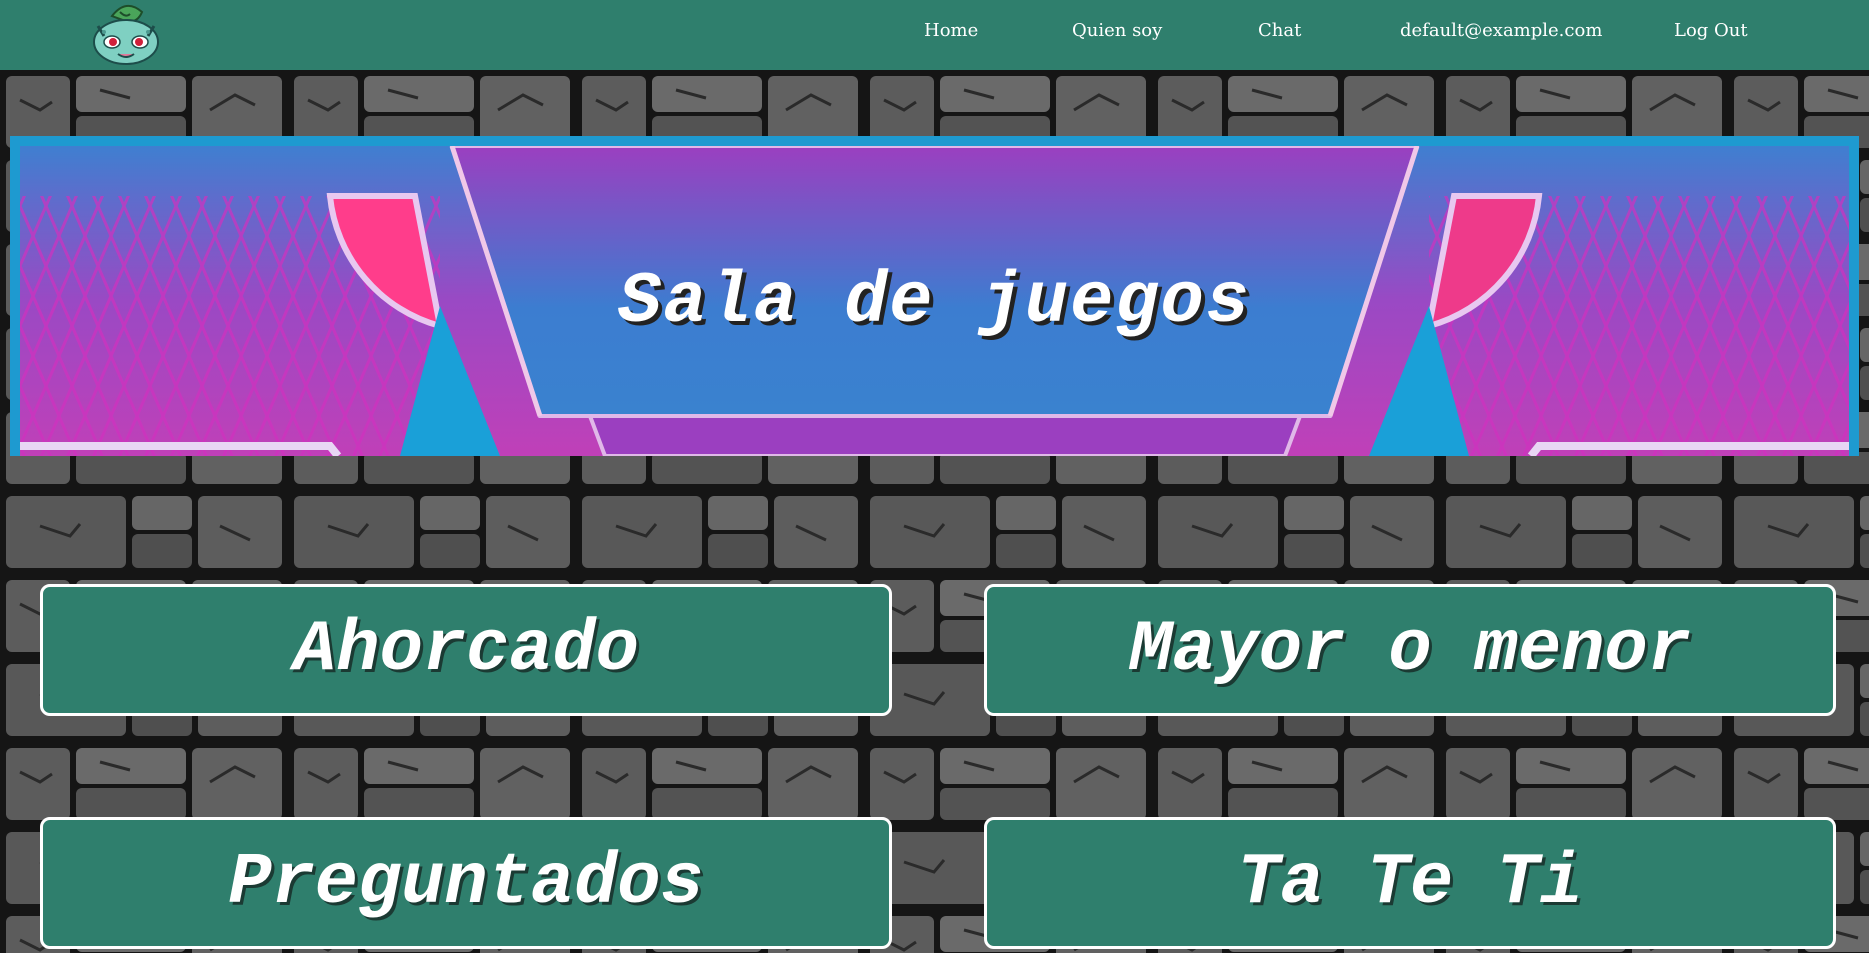 The width and height of the screenshot is (1869, 953). What do you see at coordinates (934, 302) in the screenshot?
I see `page-title: Sala de juegos` at bounding box center [934, 302].